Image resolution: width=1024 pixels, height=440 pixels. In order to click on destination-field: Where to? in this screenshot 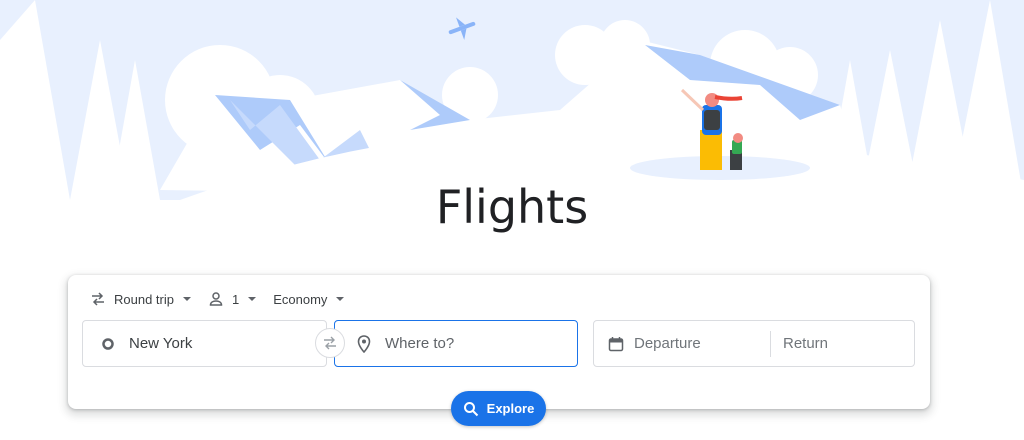, I will do `click(456, 343)`.